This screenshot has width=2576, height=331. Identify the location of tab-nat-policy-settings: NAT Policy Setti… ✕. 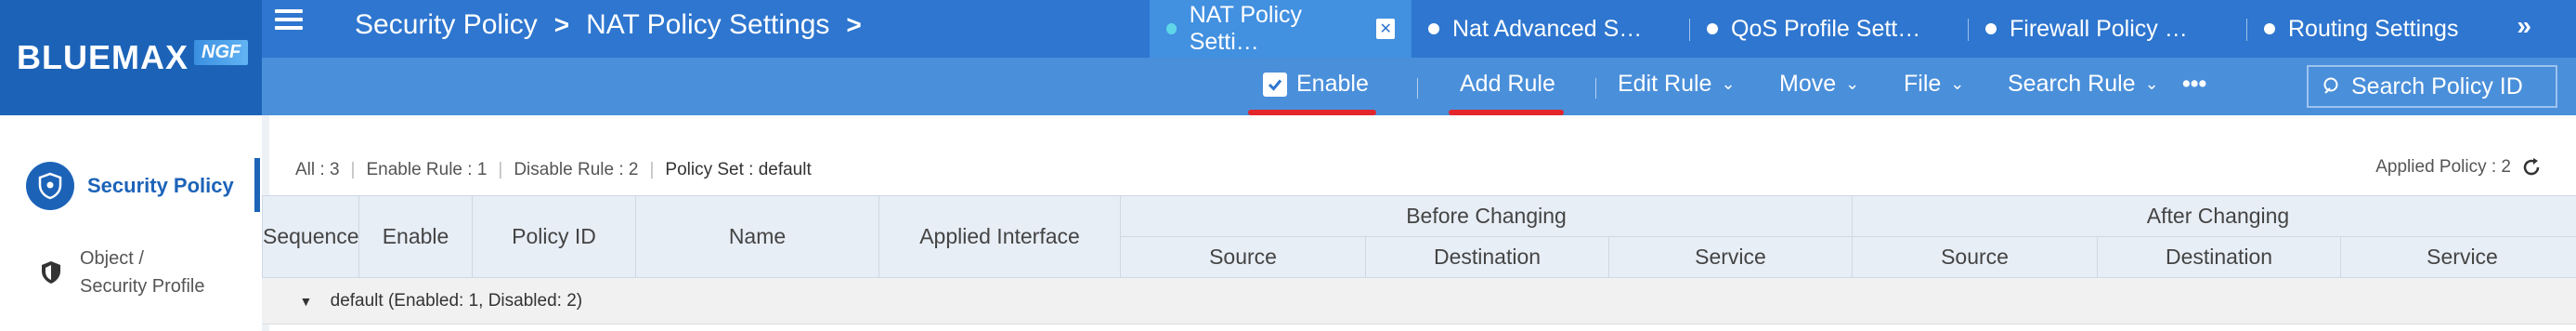
(1281, 29).